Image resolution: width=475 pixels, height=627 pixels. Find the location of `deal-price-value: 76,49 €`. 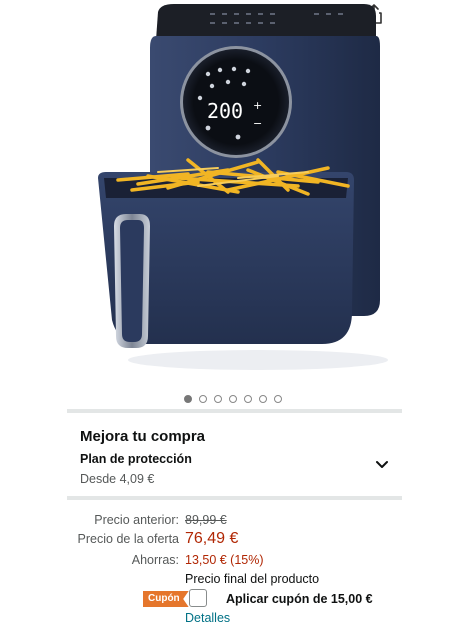

deal-price-value: 76,49 € is located at coordinates (212, 538).